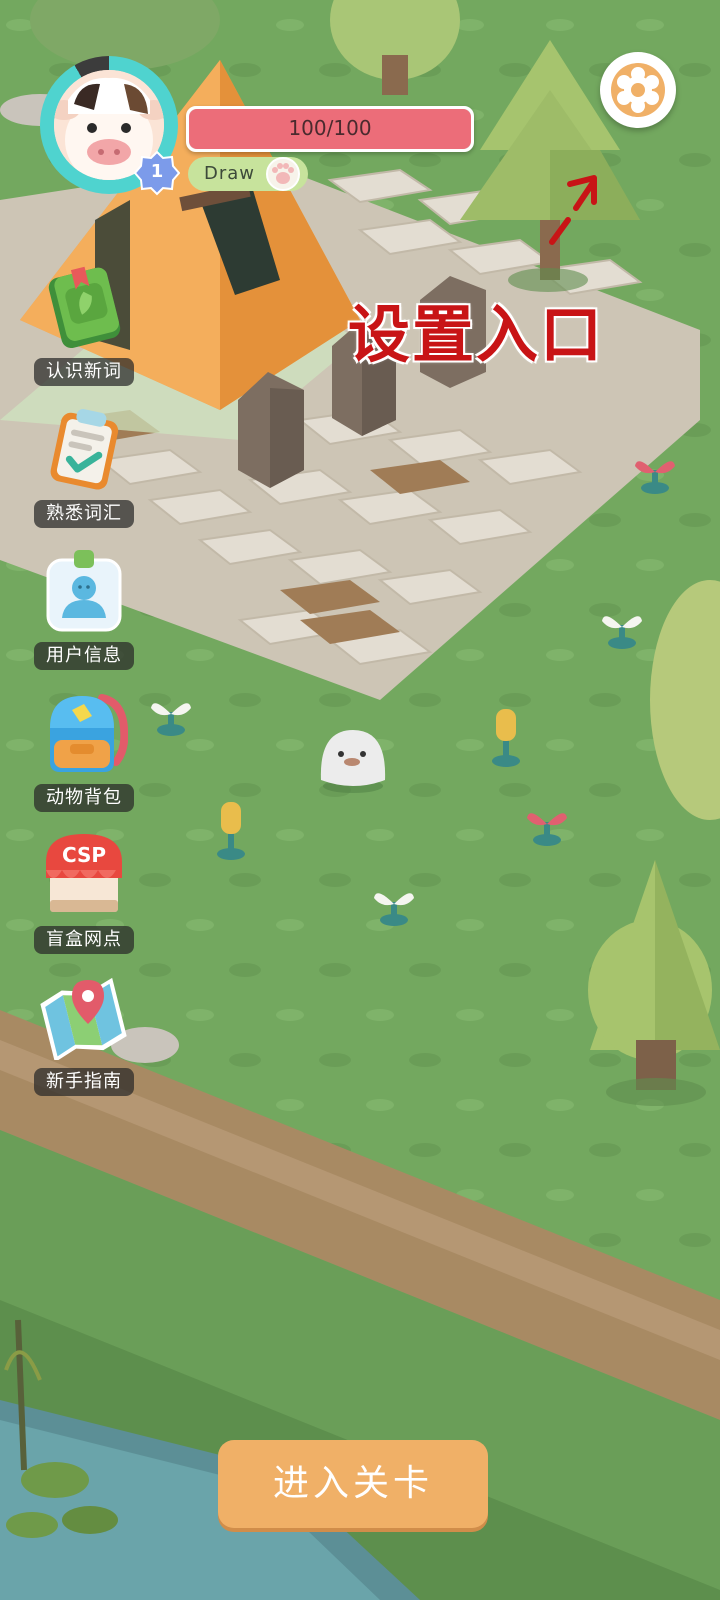  I want to click on menu-item-beginner-guide: 新手指南, so click(84, 1037).